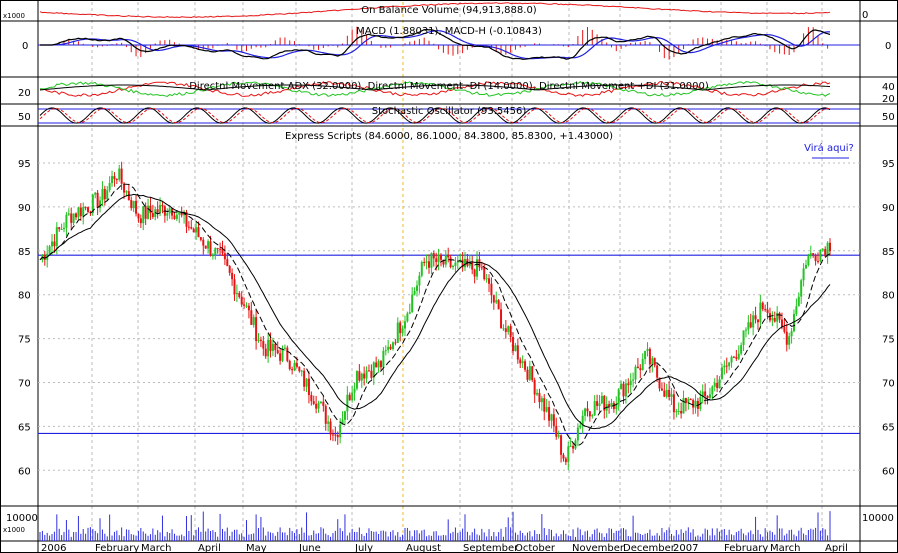 The height and width of the screenshot is (553, 898). I want to click on y-tick-left: 80, so click(24, 296).